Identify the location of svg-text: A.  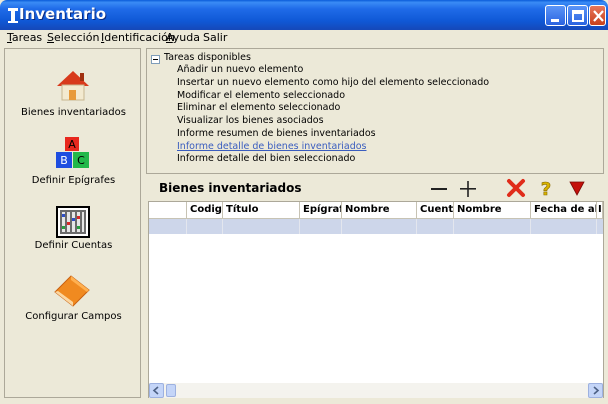
(72, 144).